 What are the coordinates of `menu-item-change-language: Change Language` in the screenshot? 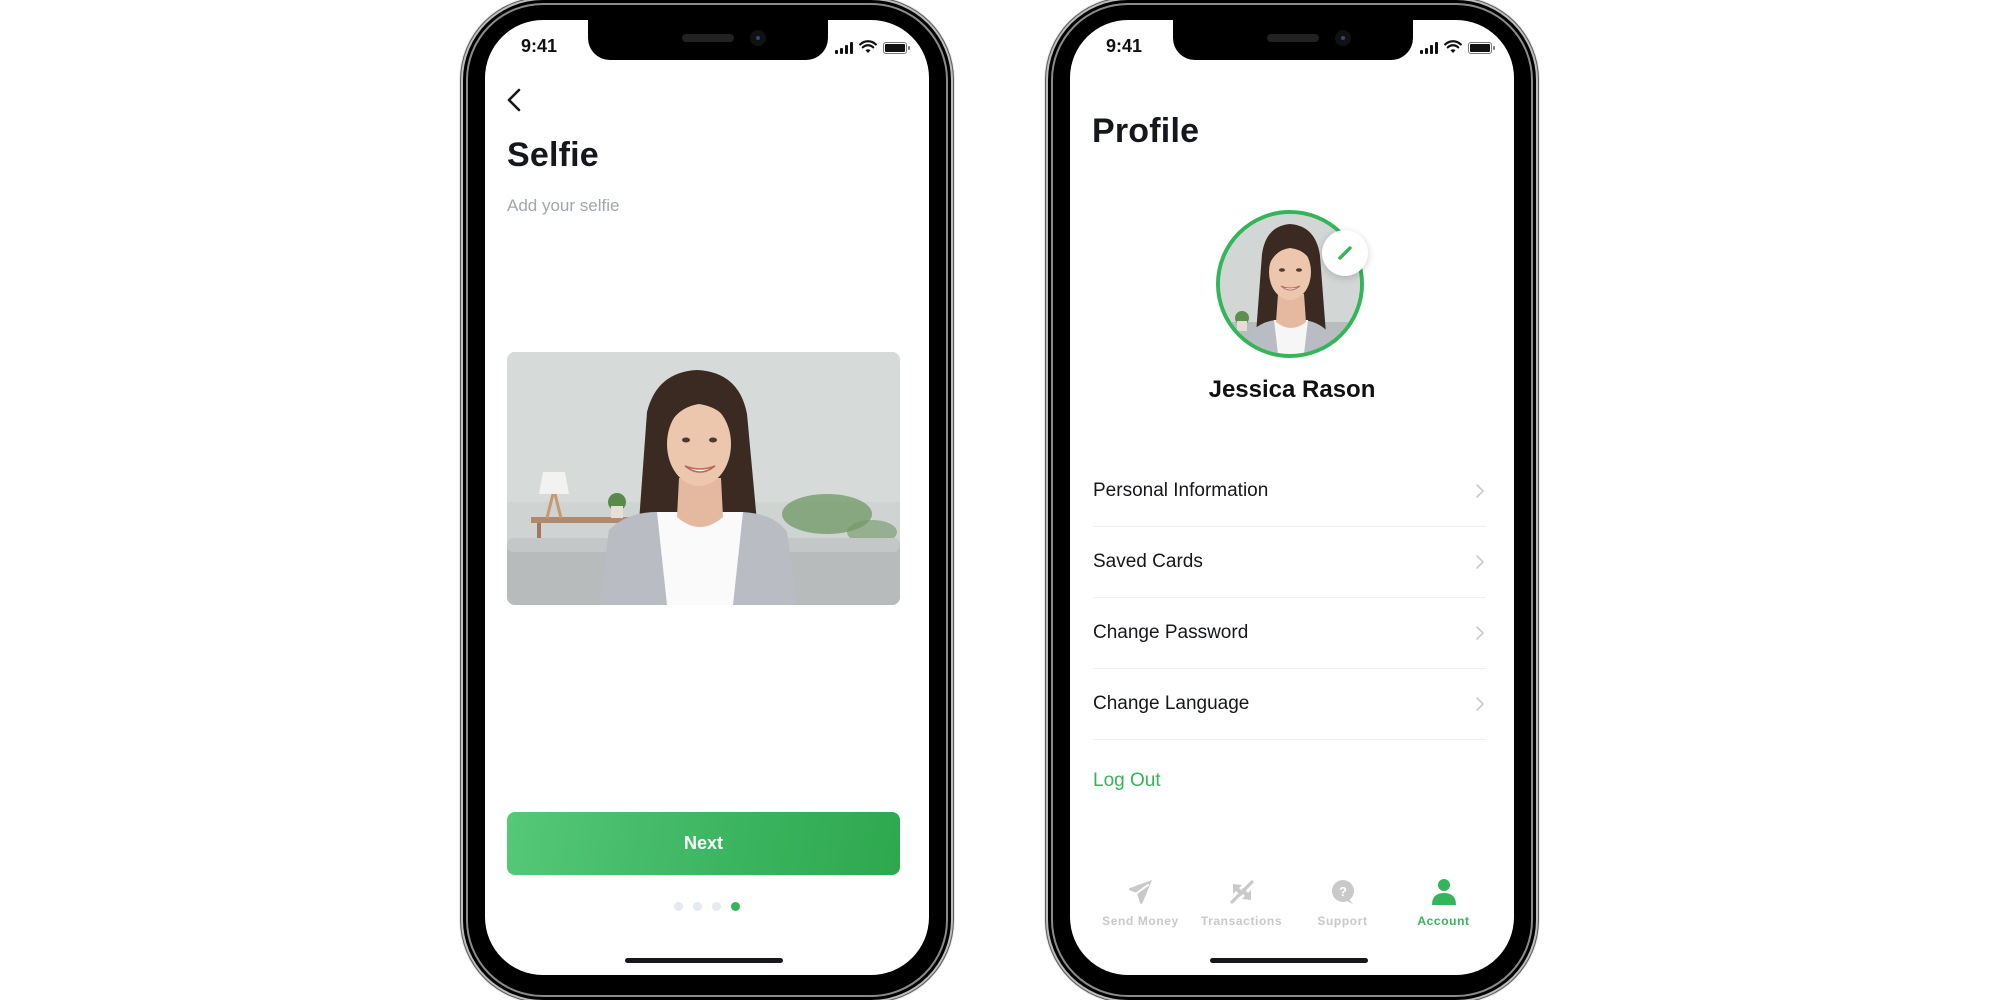 It's located at (1289, 704).